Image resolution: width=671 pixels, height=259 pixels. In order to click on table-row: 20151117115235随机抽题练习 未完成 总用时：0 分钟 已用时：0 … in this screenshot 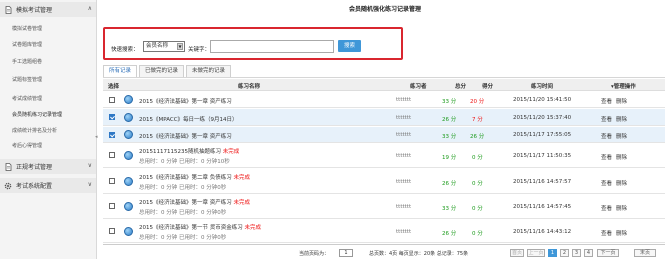, I will do `click(384, 156)`.